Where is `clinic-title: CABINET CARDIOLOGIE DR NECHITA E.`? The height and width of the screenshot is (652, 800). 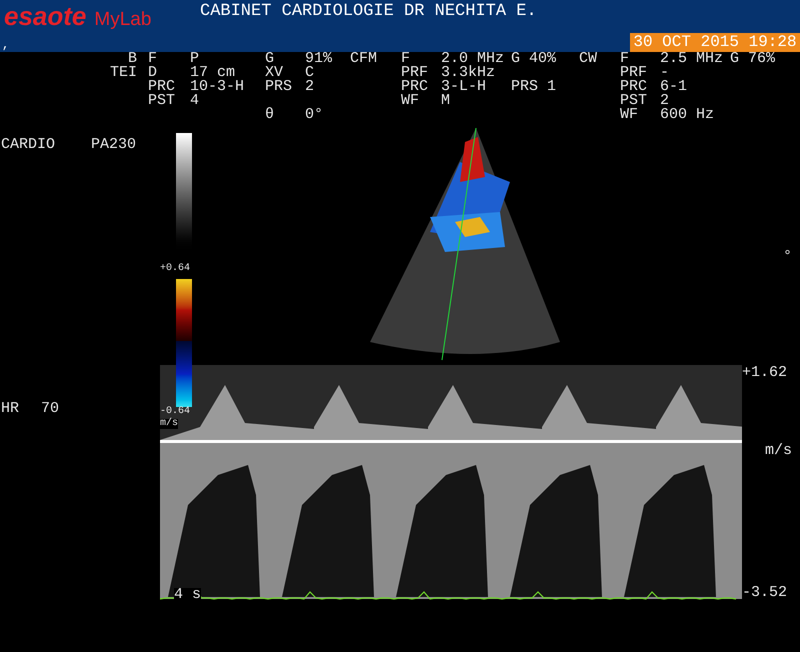 clinic-title: CABINET CARDIOLOGIE DR NECHITA E. is located at coordinates (368, 12).